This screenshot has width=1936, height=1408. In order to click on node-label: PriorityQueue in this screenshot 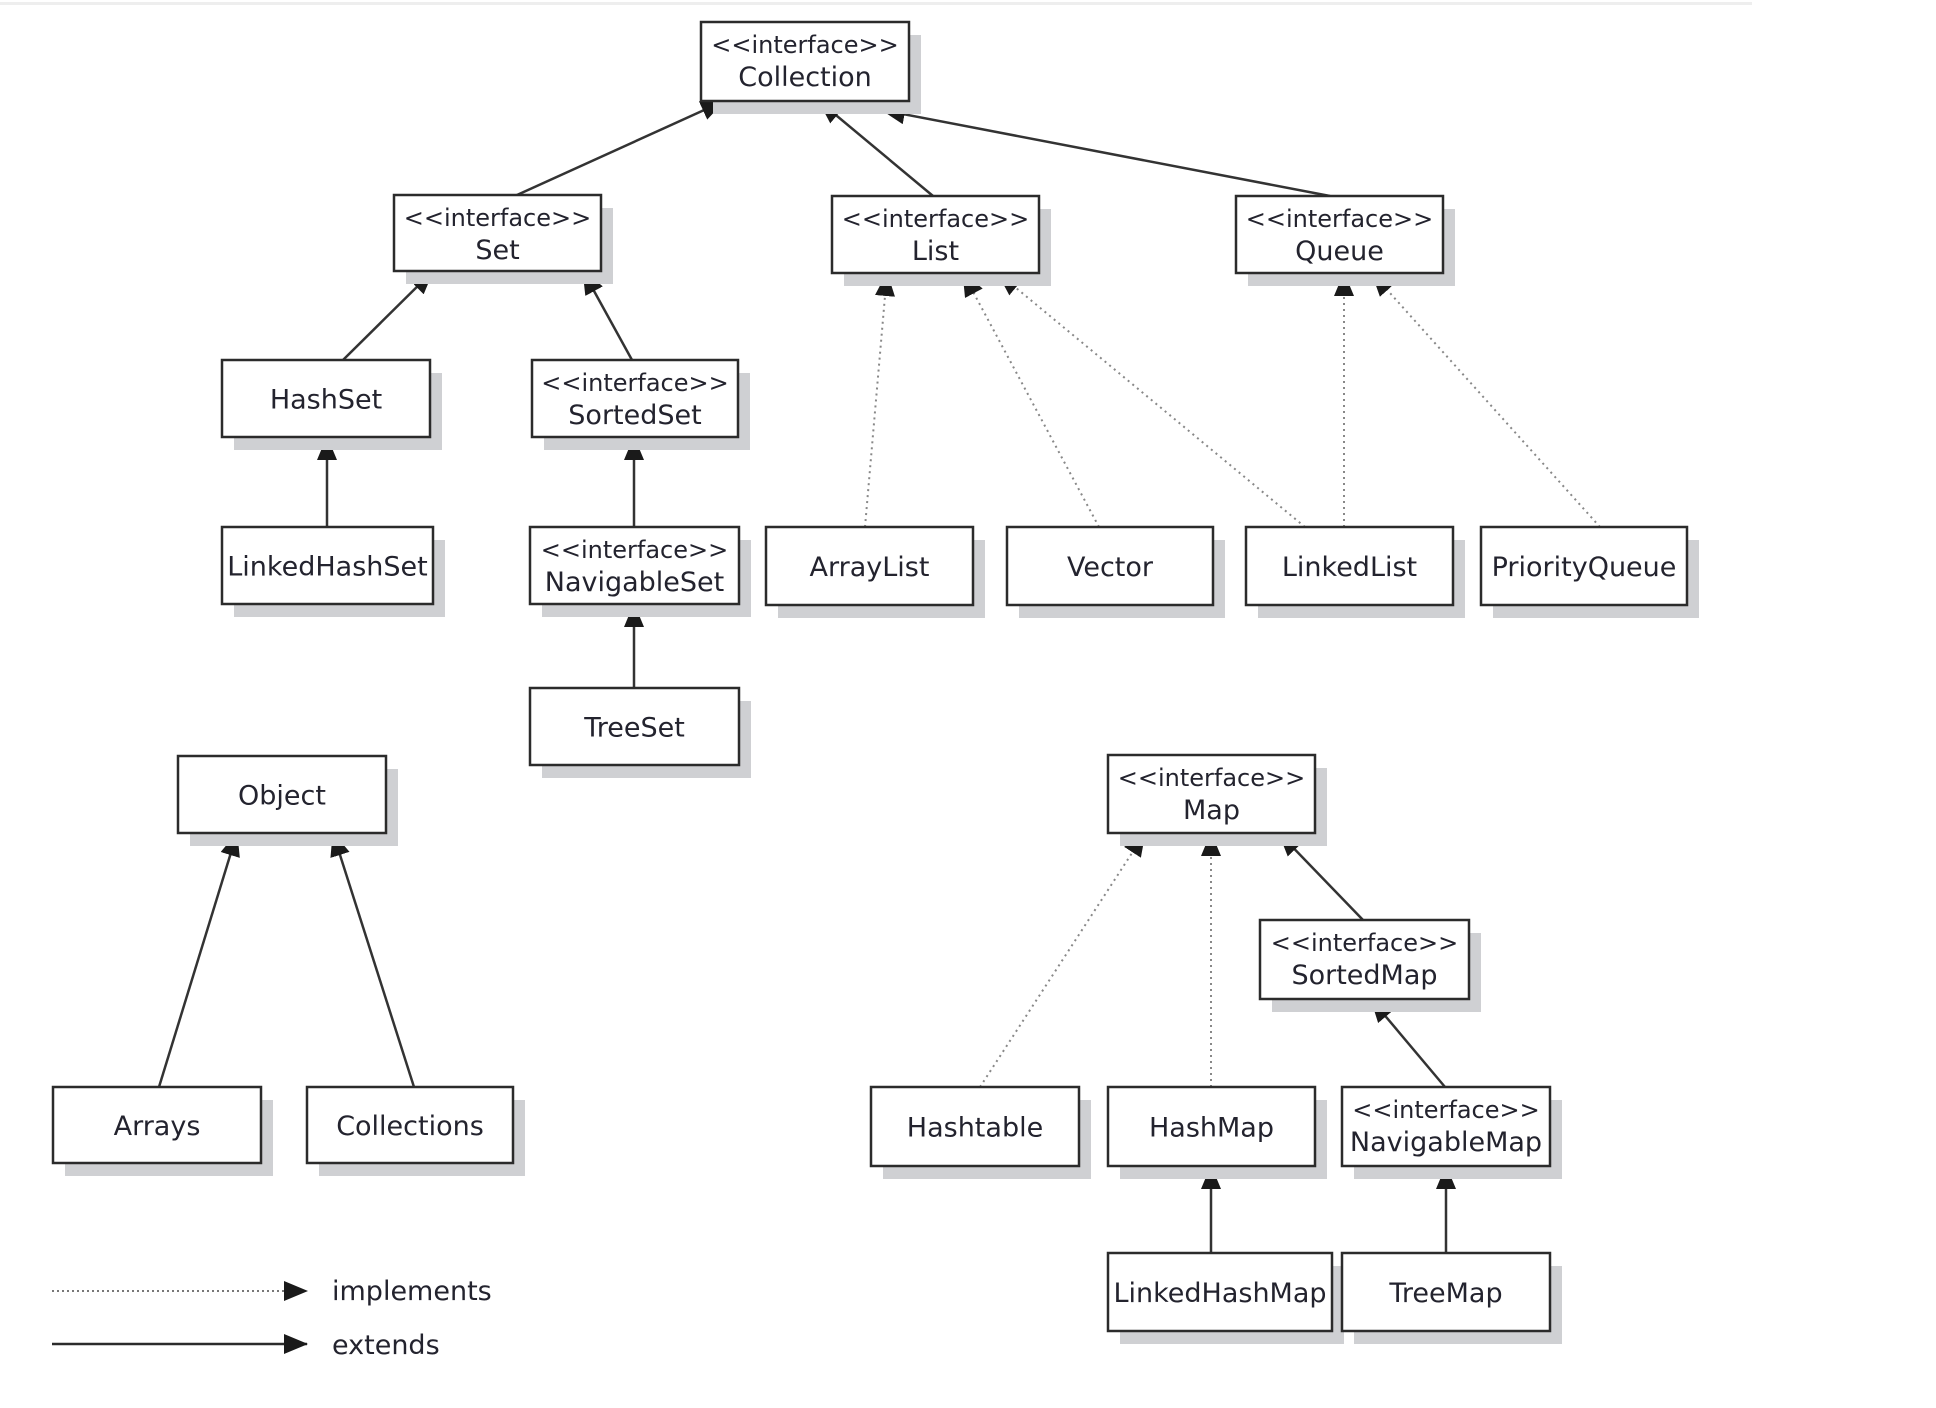, I will do `click(1584, 567)`.